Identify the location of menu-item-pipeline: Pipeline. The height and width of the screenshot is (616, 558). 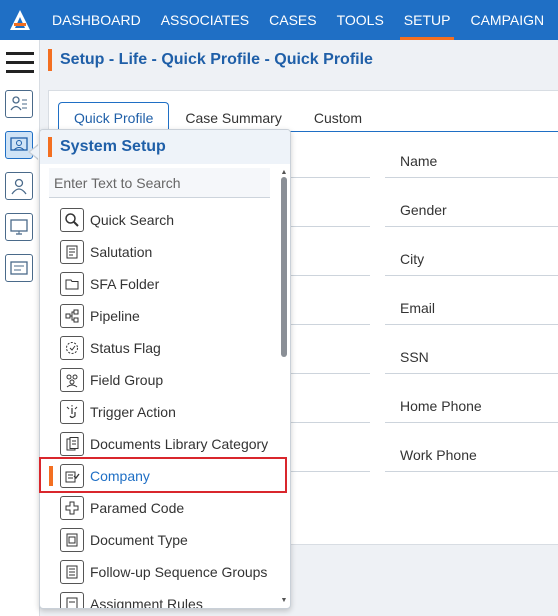
(159, 316).